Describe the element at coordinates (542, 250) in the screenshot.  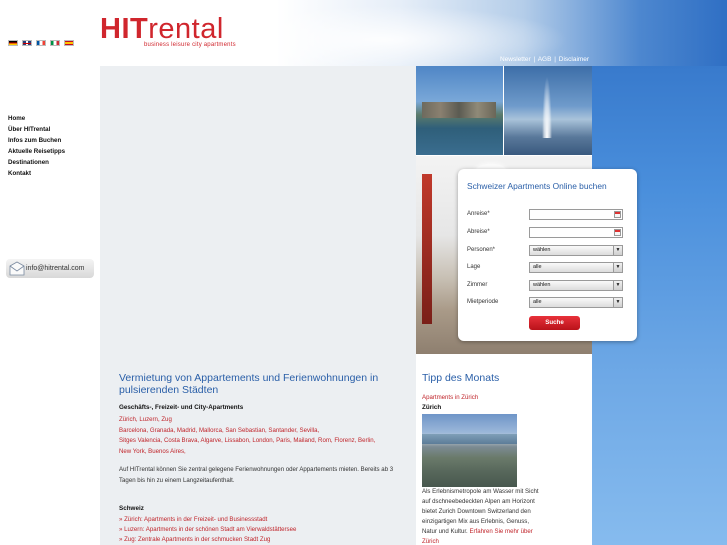
I see `persons-value: wählen` at that location.